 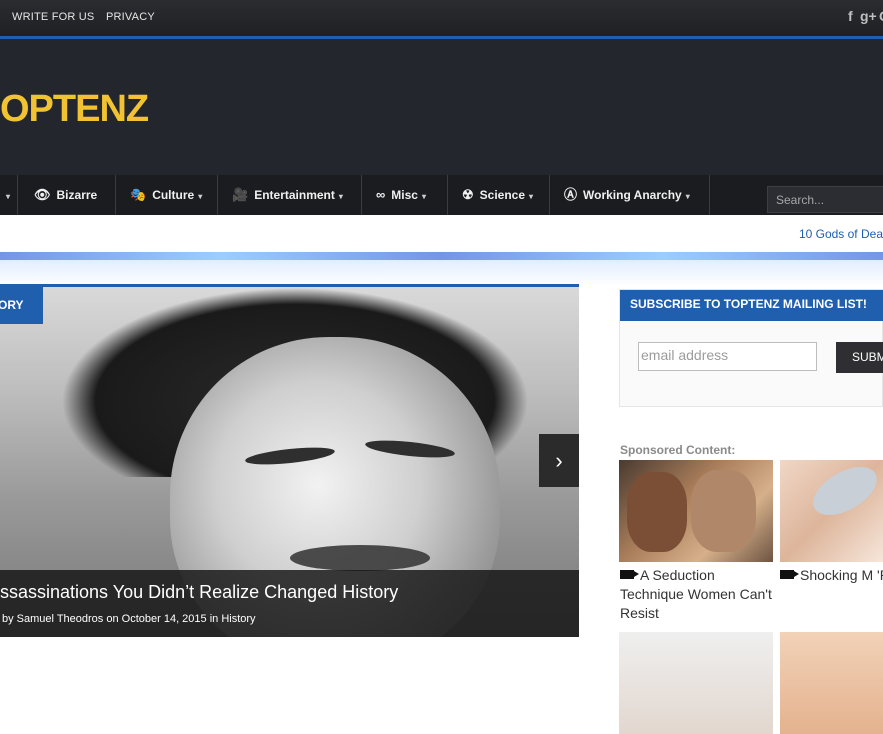 I want to click on nav-label-misc: Misc, so click(x=404, y=195).